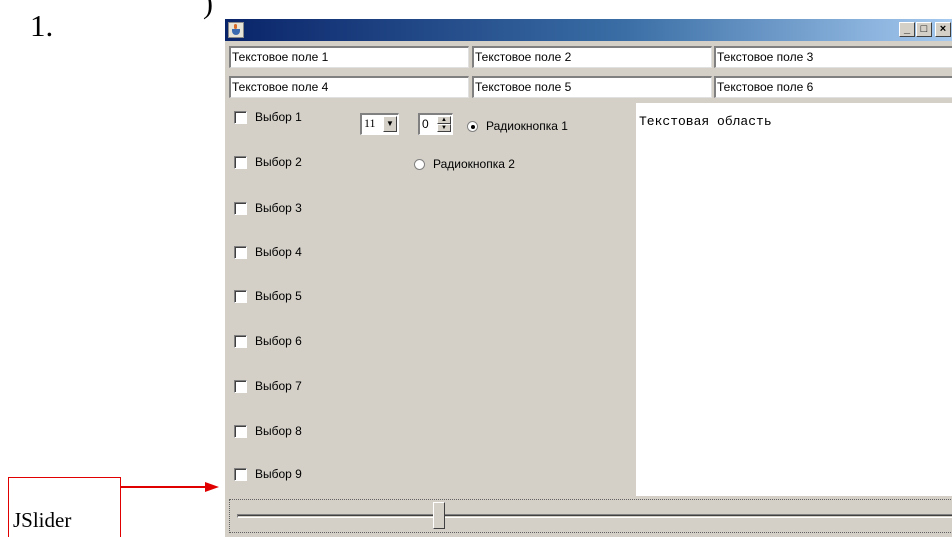 This screenshot has height=537, width=952. I want to click on slider-track, so click(594, 516).